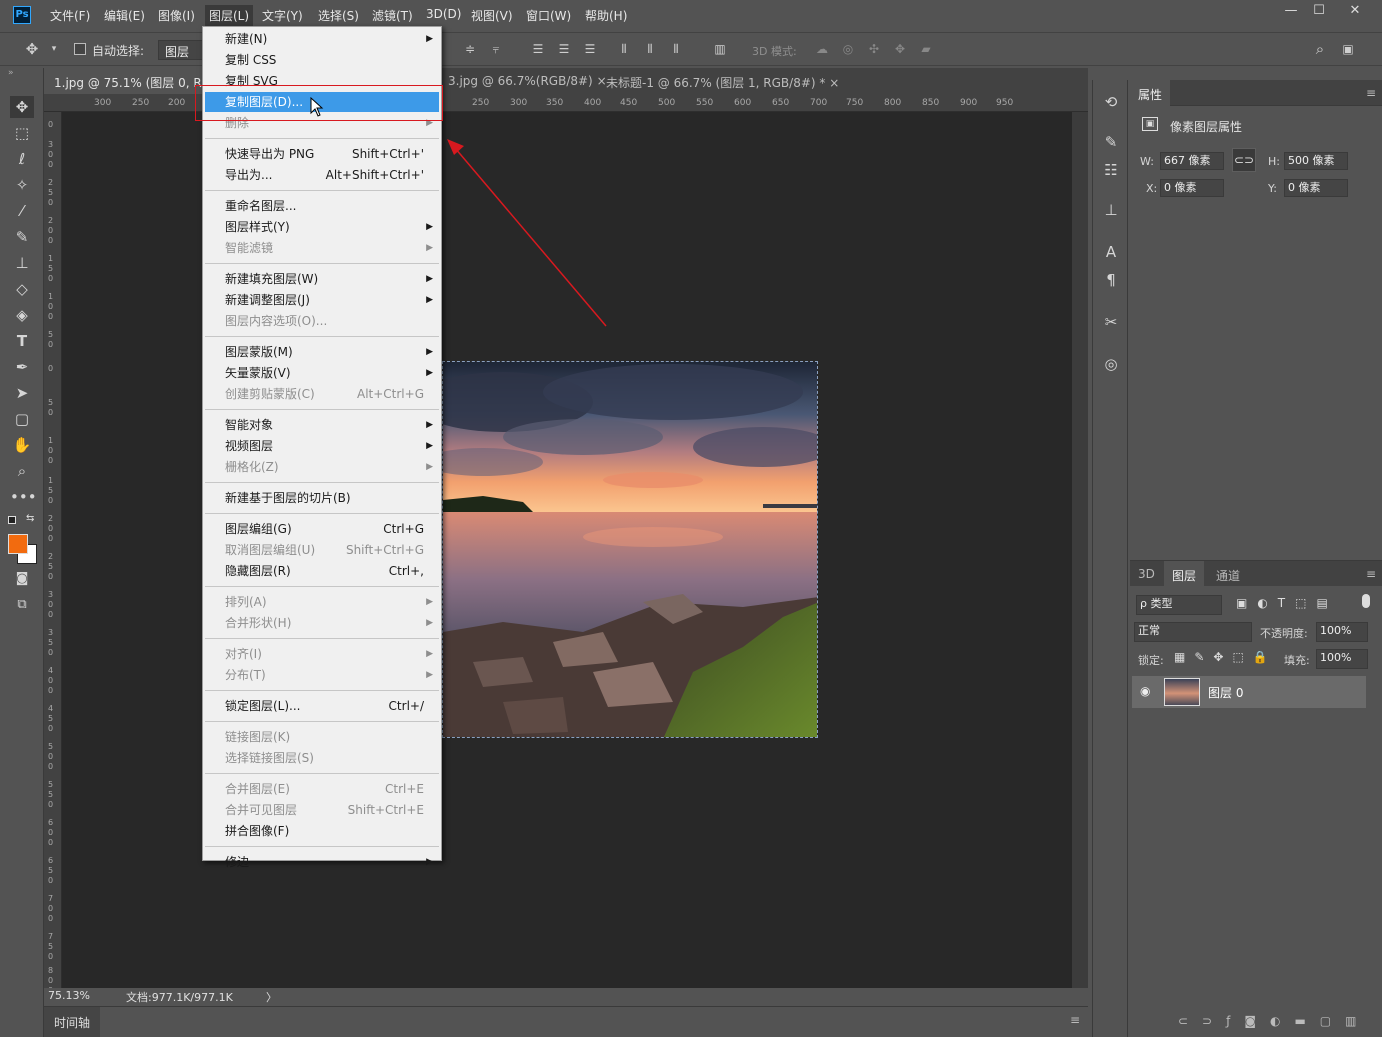  What do you see at coordinates (317, 107) in the screenshot?
I see `mouse-cursor-icon` at bounding box center [317, 107].